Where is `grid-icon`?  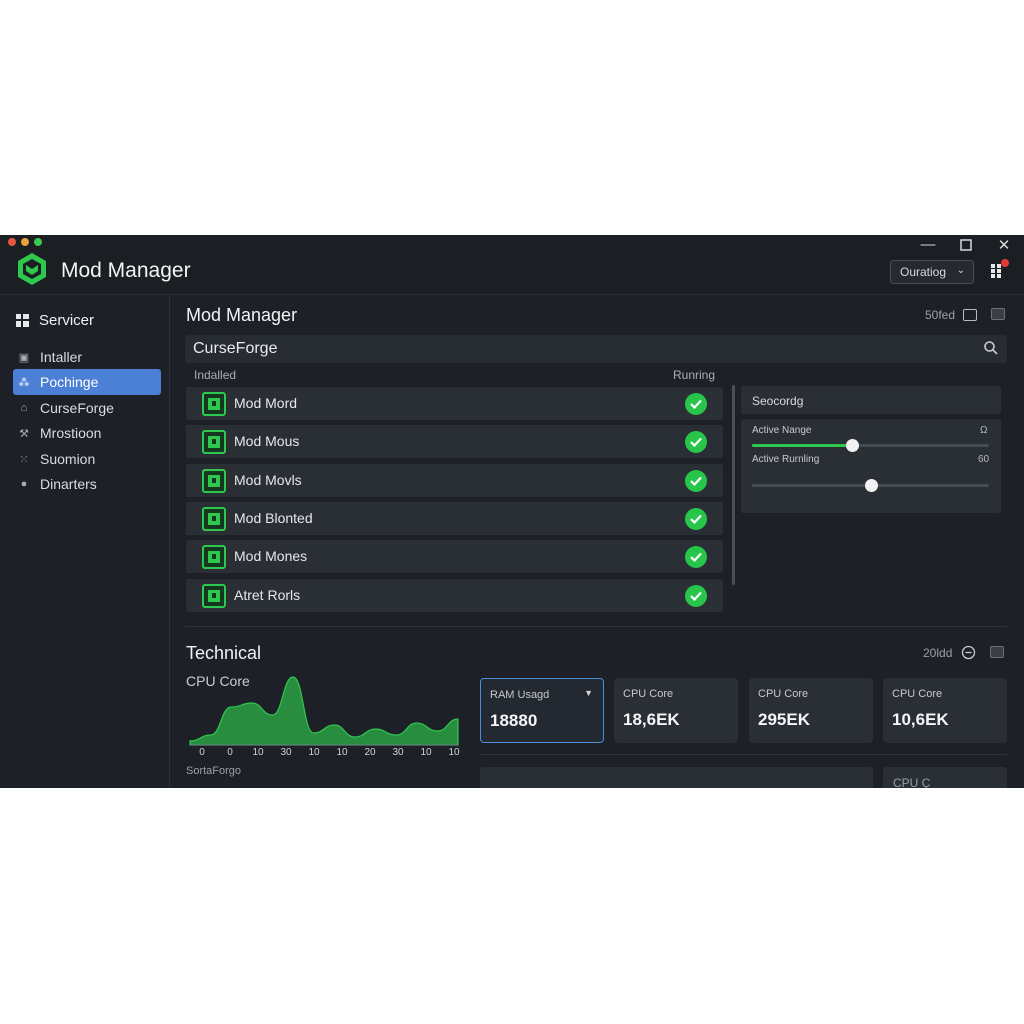
grid-icon is located at coordinates (22, 320).